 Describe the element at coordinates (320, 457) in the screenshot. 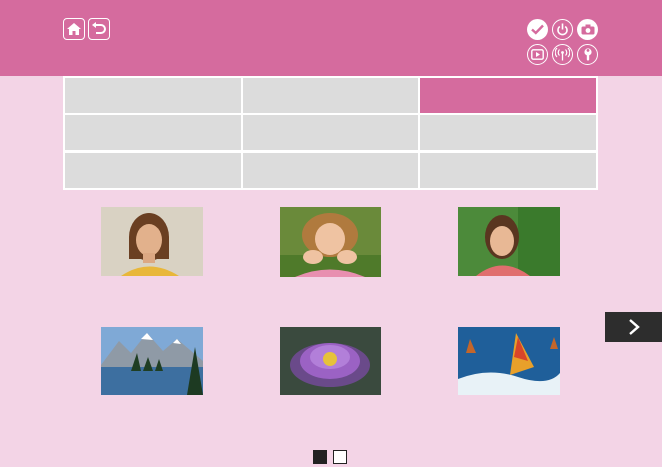

I see `page-indicator-current` at that location.